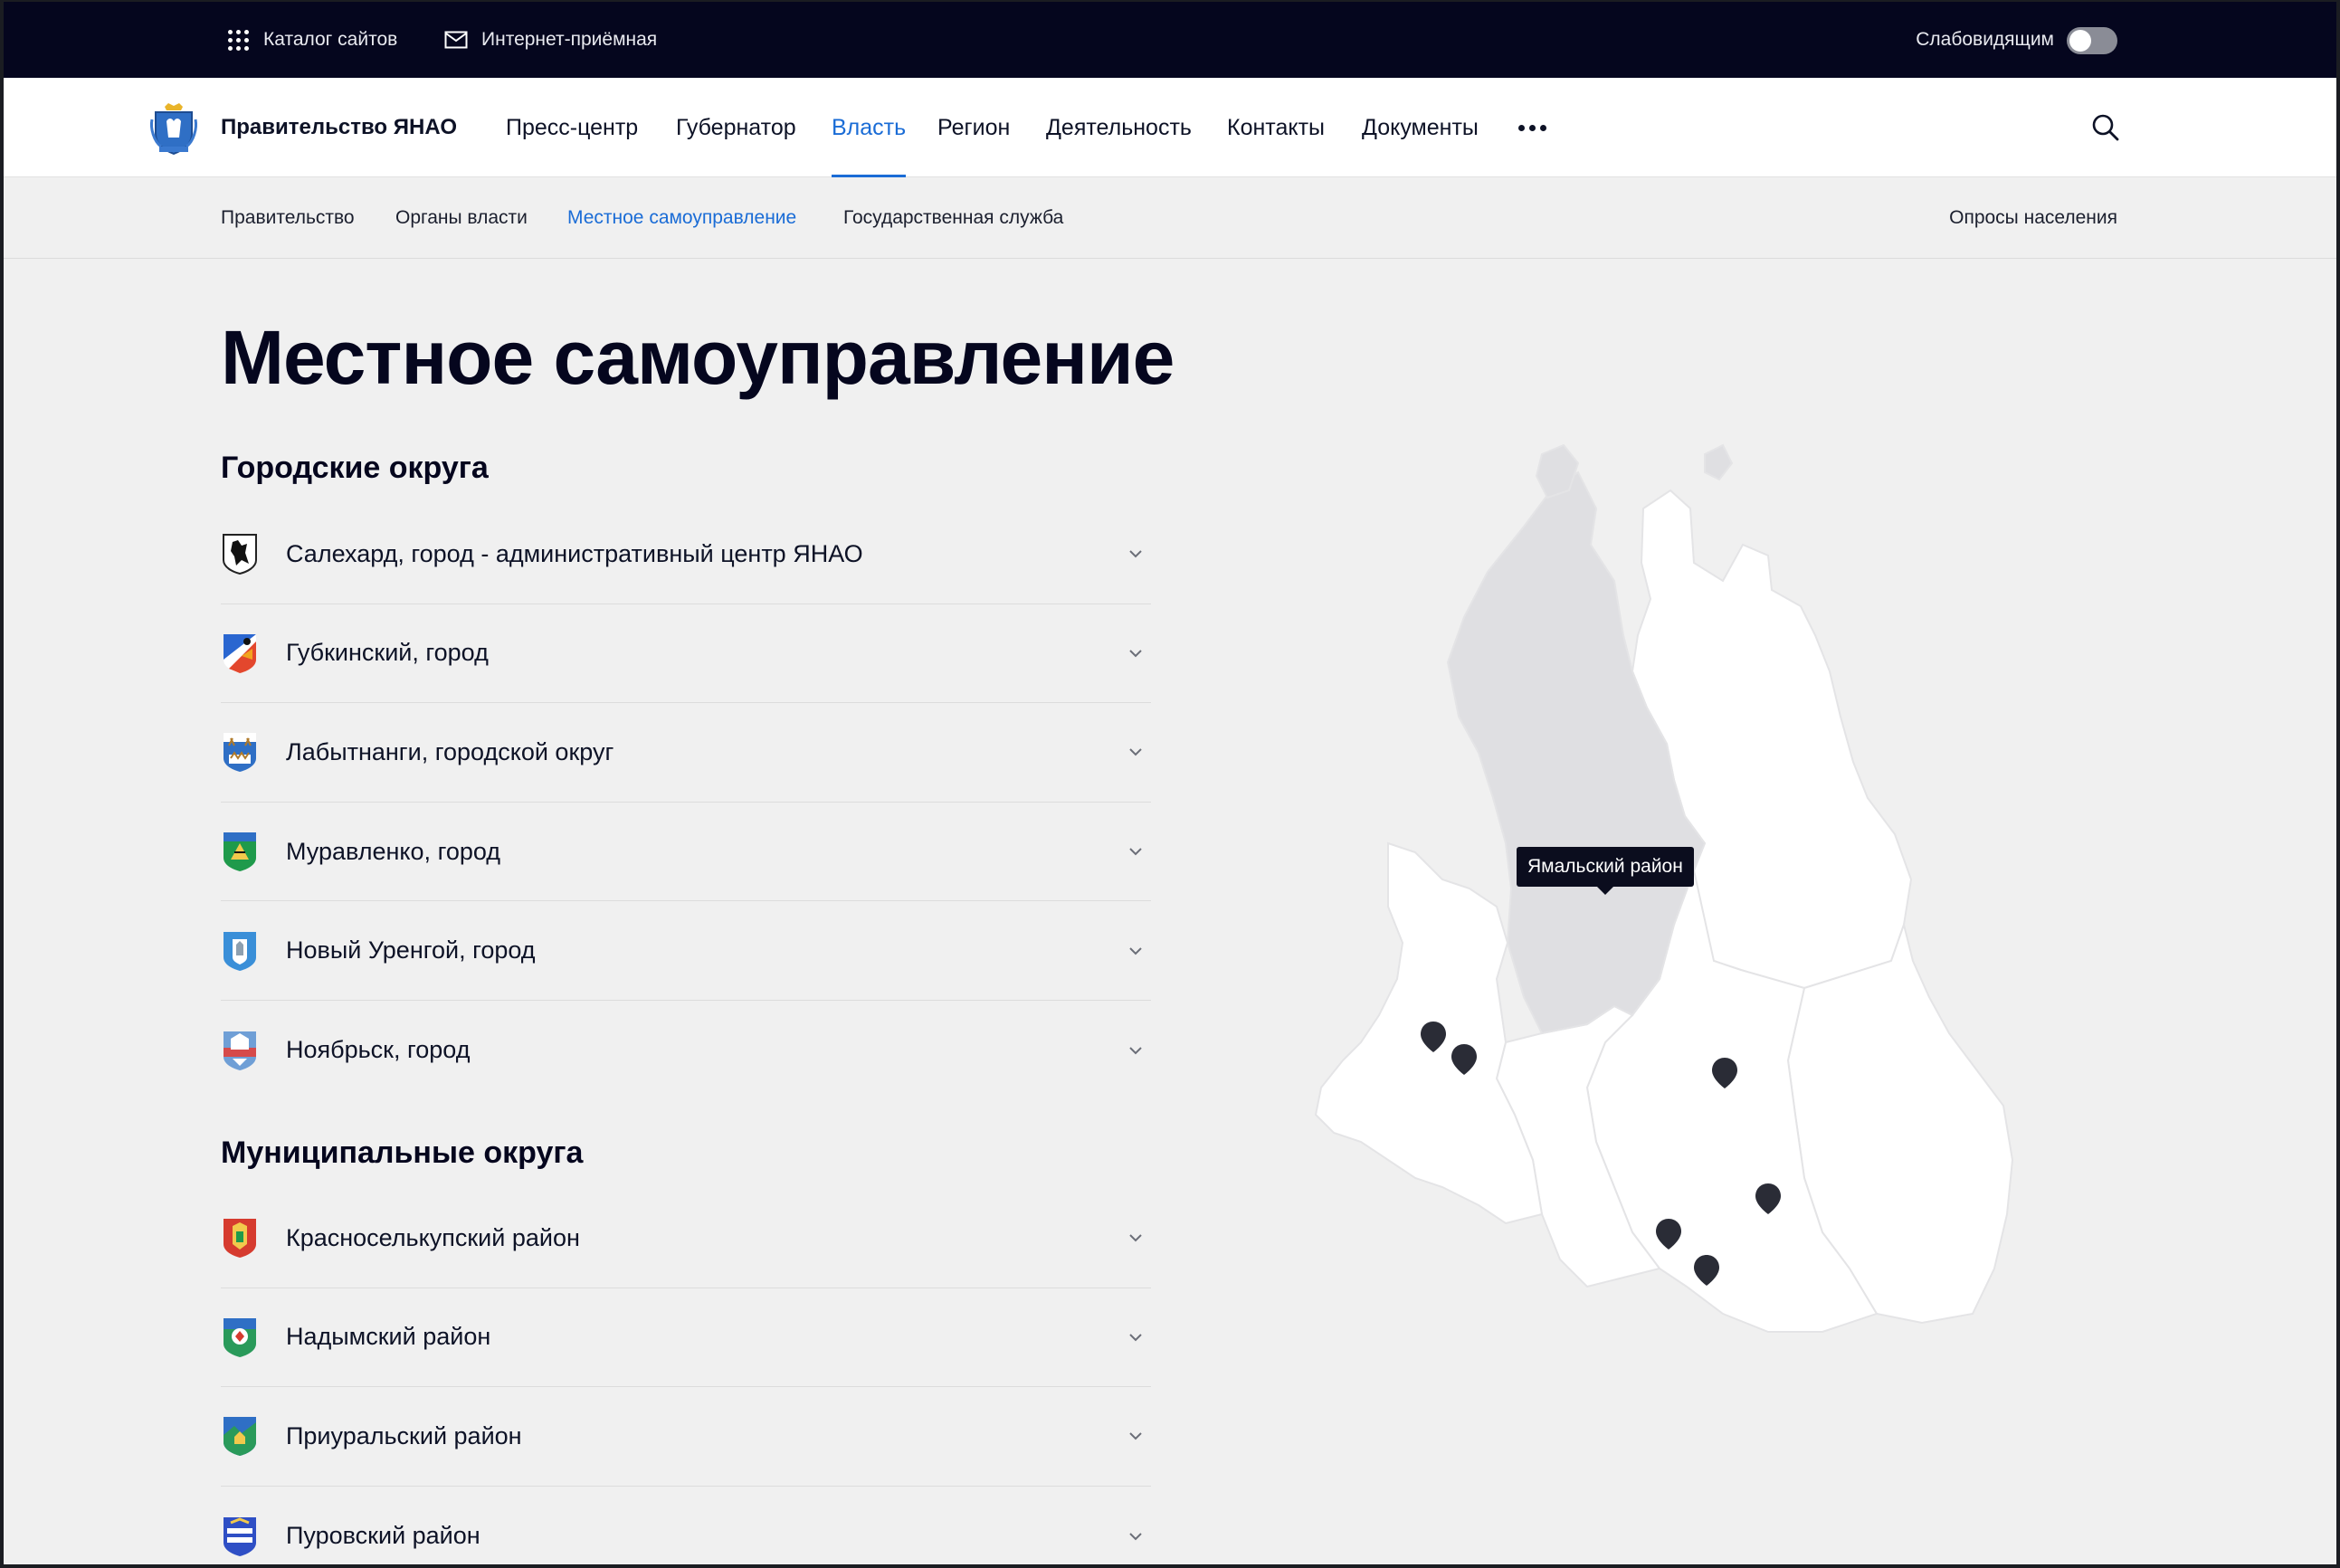 The width and height of the screenshot is (2340, 1568). I want to click on list-item-label: Муравленко, город, so click(394, 851).